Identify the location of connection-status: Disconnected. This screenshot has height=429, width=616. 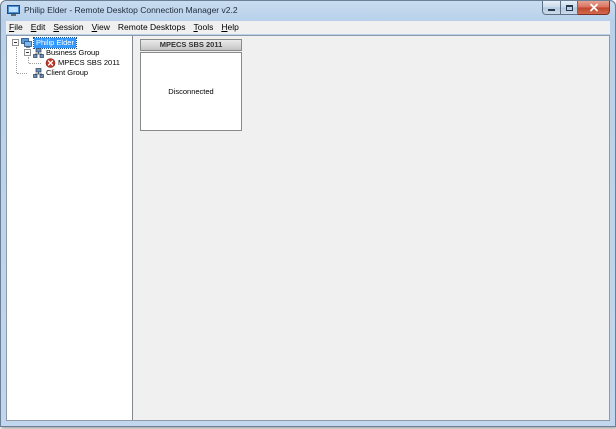
(191, 91).